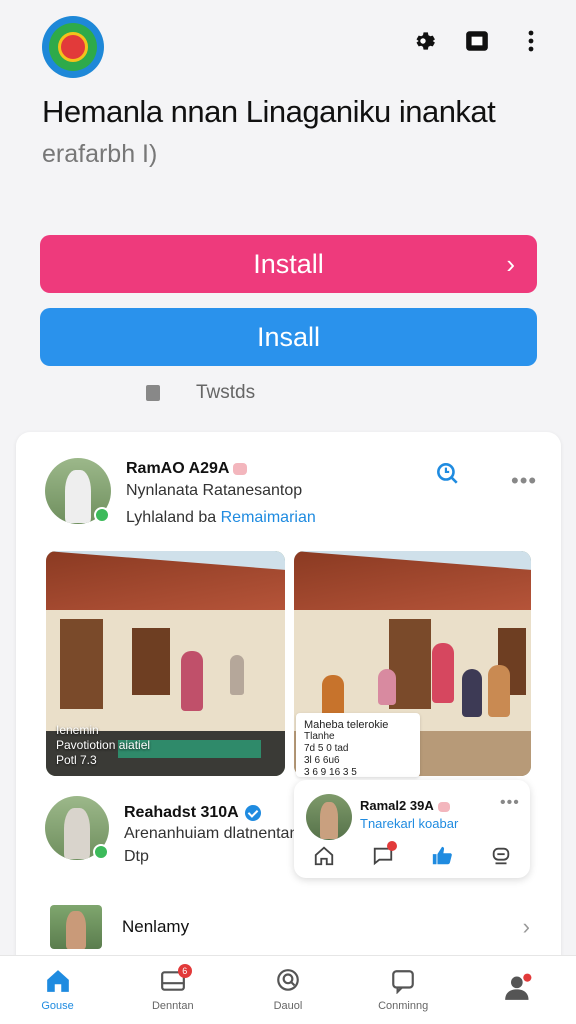 The width and height of the screenshot is (576, 1024). I want to click on photo-caption: Ienemin Pavotiotion aiatiel Potl 7.3, so click(103, 745).